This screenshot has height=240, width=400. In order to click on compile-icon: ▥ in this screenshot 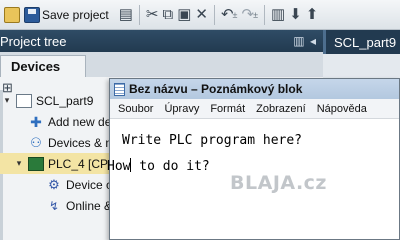, I will do `click(278, 14)`.